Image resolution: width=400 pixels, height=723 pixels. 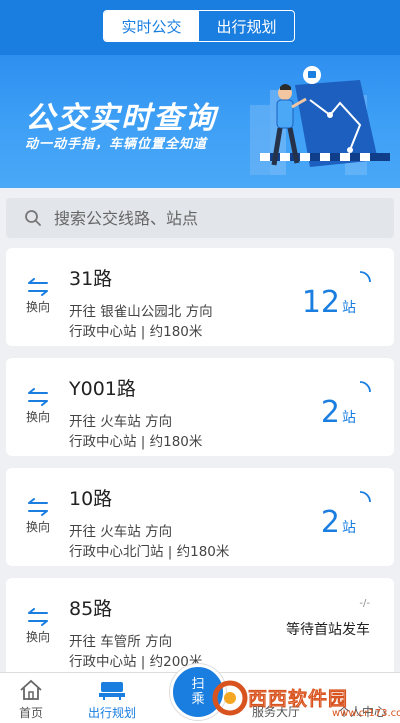 What do you see at coordinates (121, 642) in the screenshot?
I see `route-destination: 开往 车管所 方向` at bounding box center [121, 642].